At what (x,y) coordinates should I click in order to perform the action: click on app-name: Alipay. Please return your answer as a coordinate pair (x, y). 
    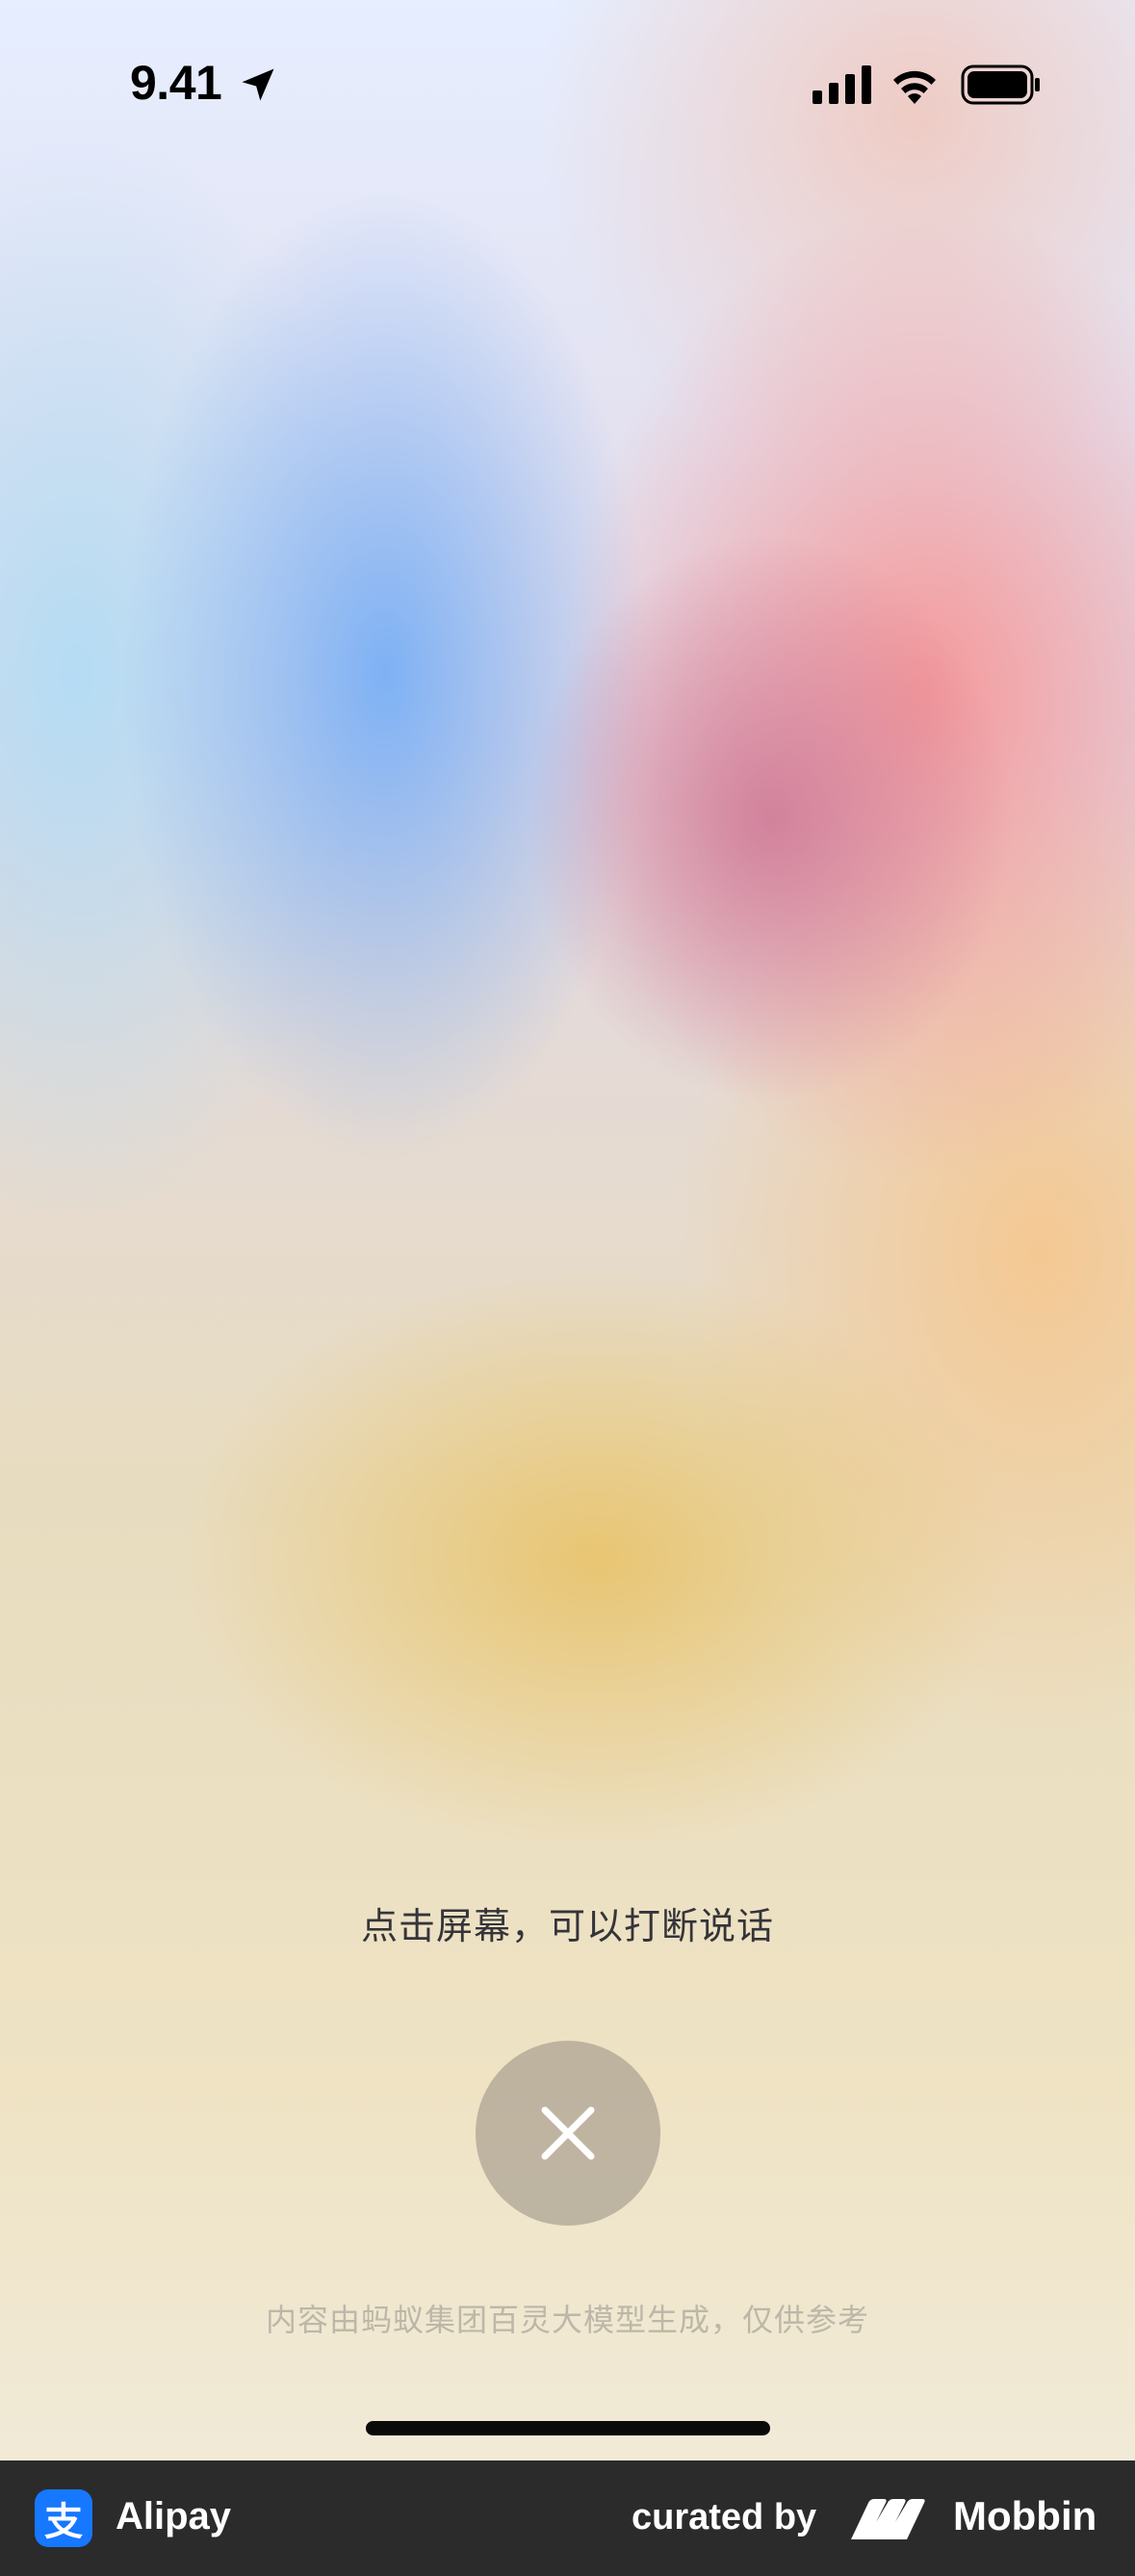
    Looking at the image, I should click on (174, 2516).